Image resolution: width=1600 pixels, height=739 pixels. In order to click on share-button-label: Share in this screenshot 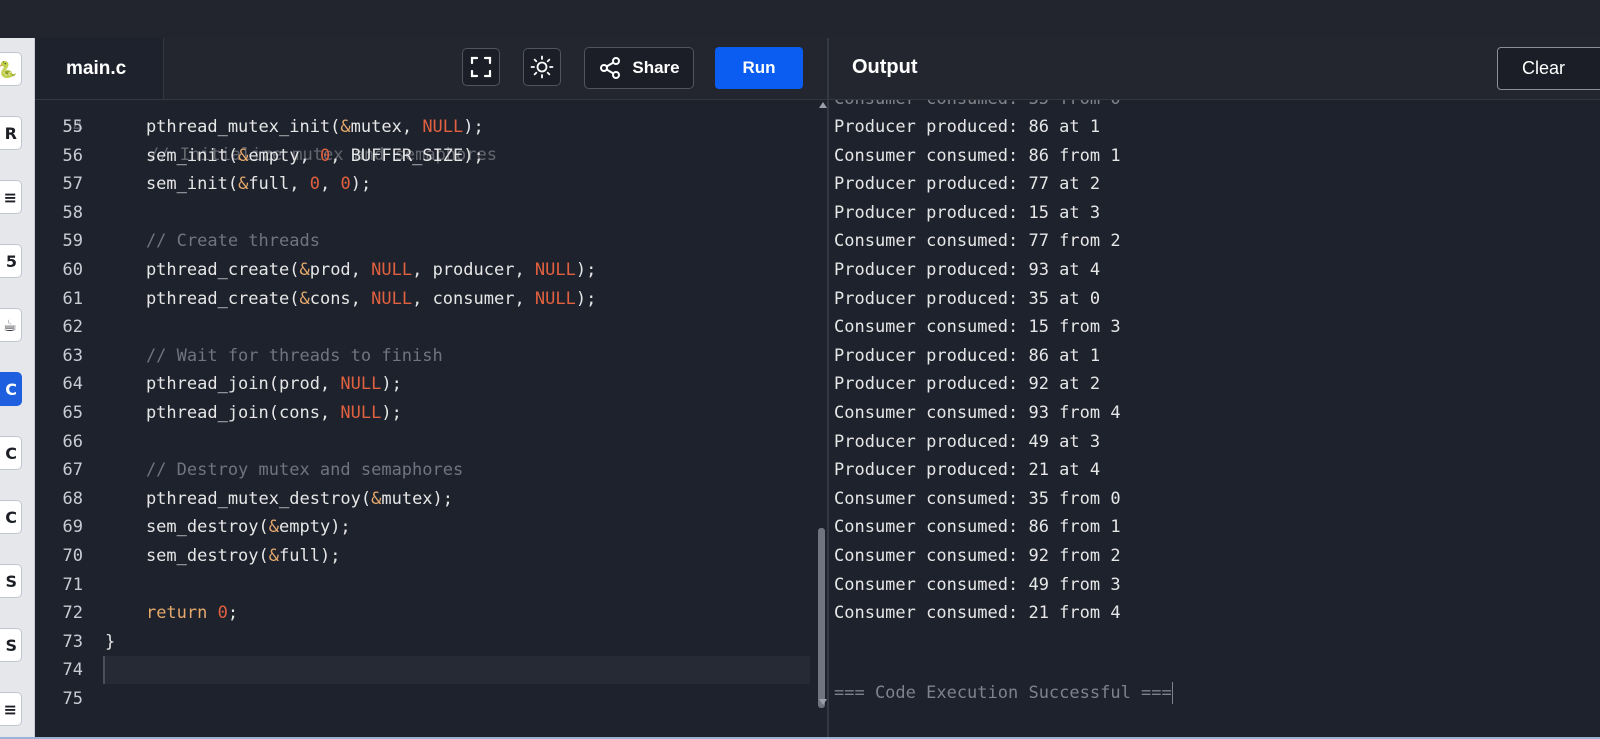, I will do `click(656, 67)`.